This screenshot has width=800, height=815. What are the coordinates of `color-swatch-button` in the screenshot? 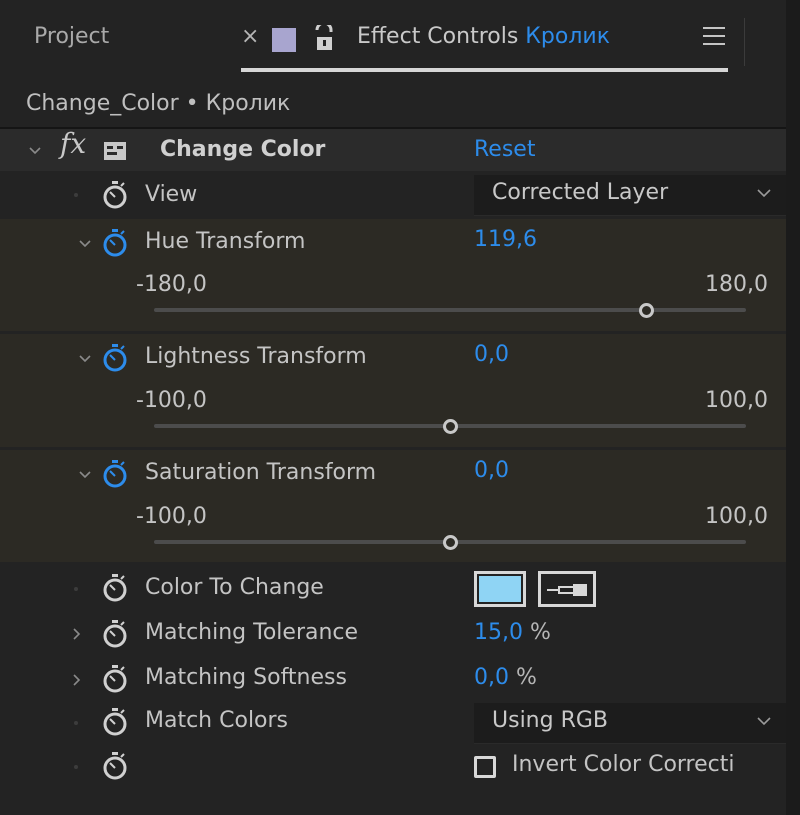 It's located at (500, 589).